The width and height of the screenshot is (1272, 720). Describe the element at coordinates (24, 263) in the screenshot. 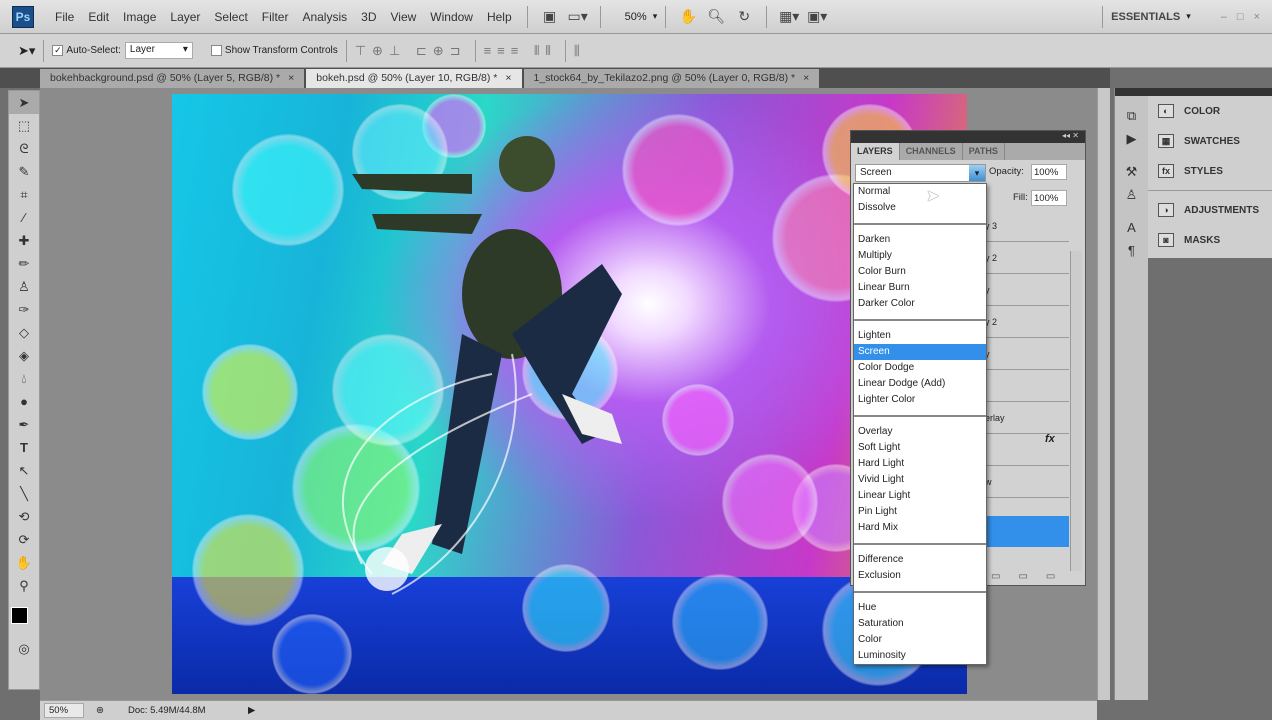

I see `brush-tool-icon: ✏` at that location.